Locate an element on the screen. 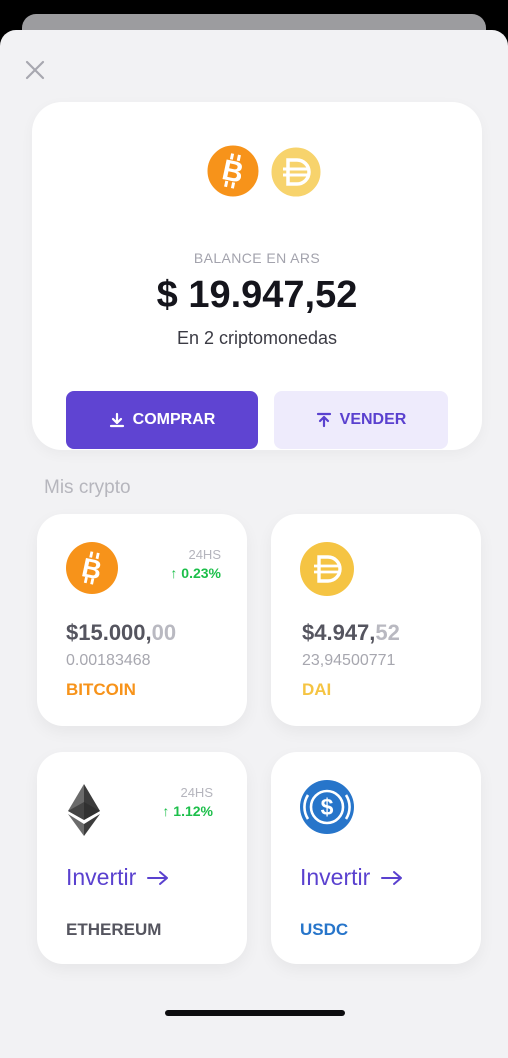  card-price: $4.947,52 is located at coordinates (351, 632).